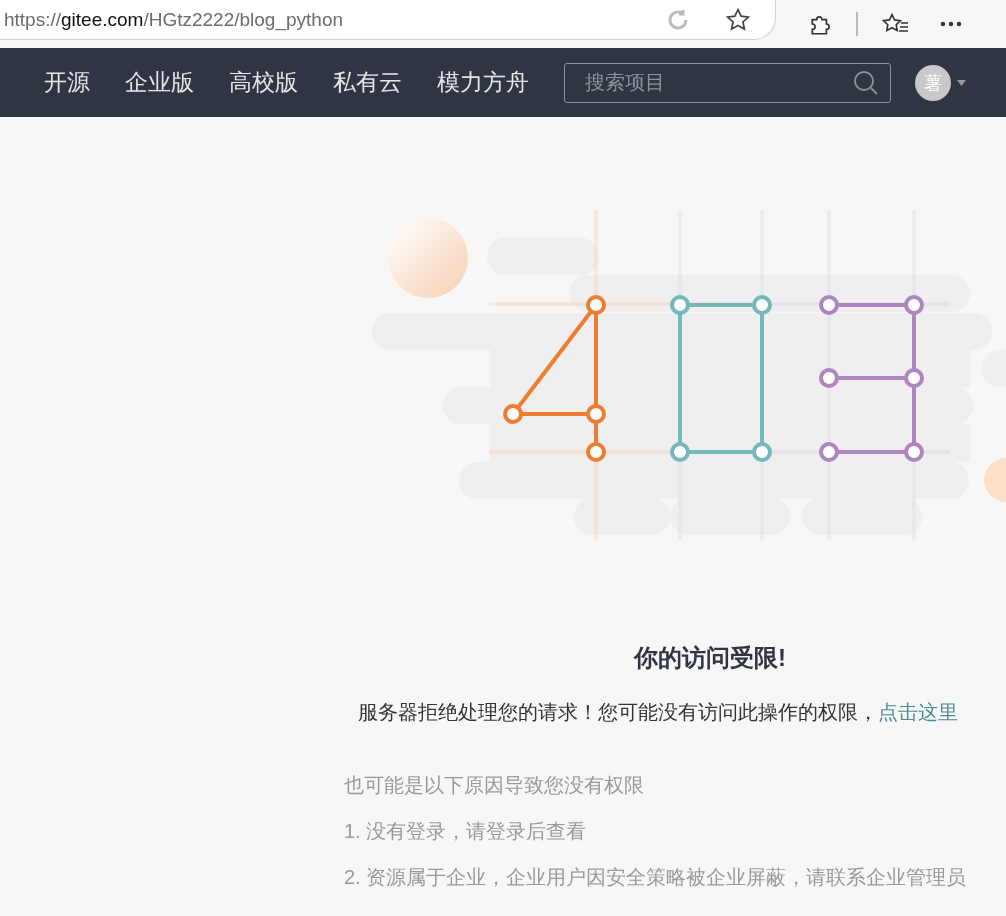 The image size is (1006, 916). I want to click on error-message: 服务器拒绝处理您的请求！您可能没有访问此操作的权限，点击这里, so click(658, 712).